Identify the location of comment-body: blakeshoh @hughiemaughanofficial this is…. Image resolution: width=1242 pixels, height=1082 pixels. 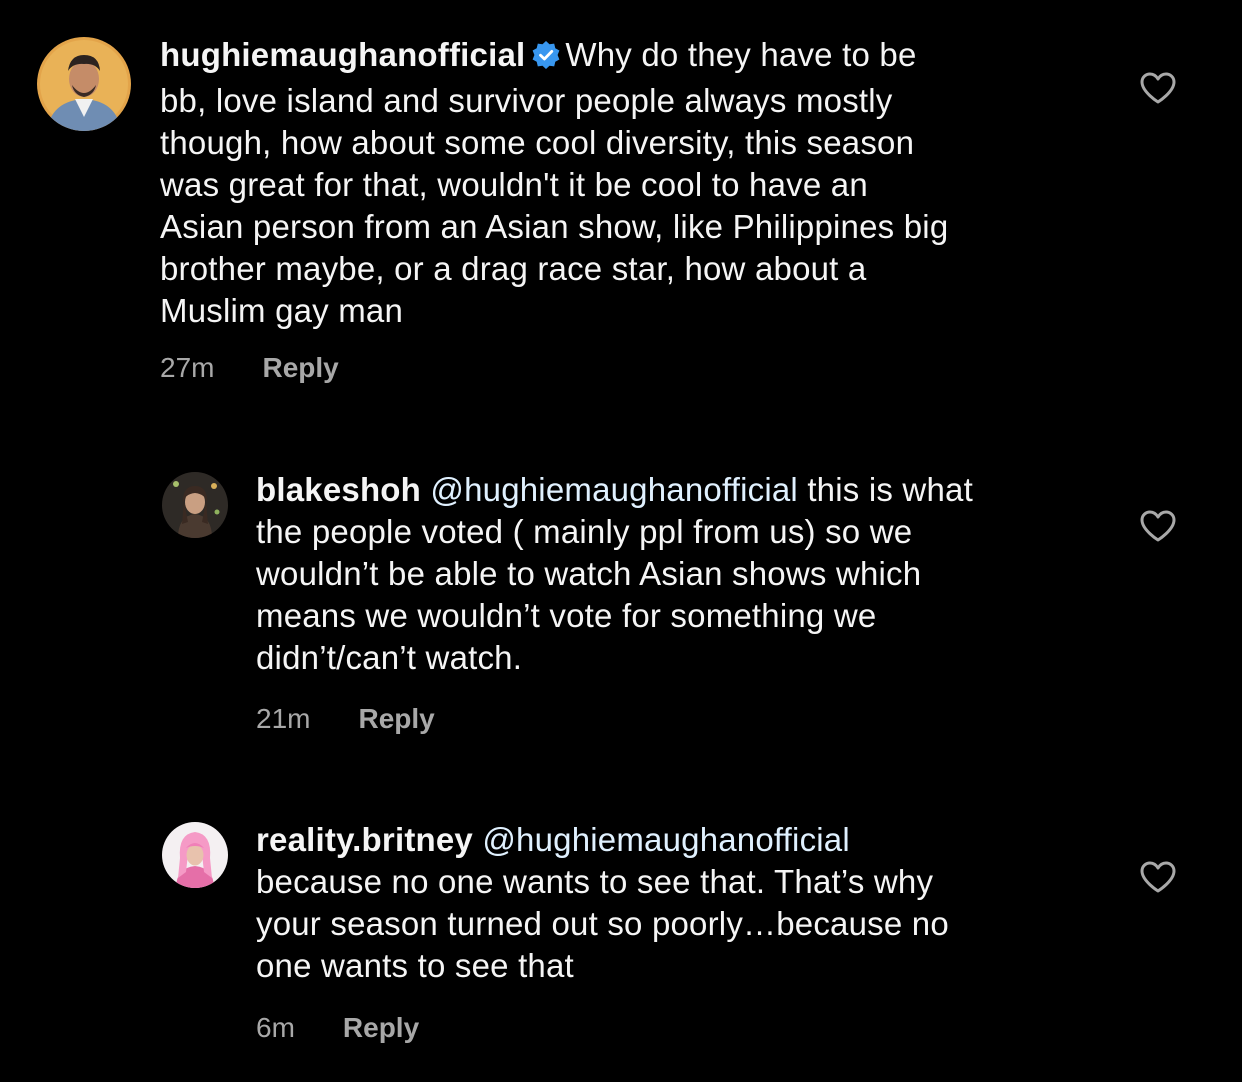
(696, 574).